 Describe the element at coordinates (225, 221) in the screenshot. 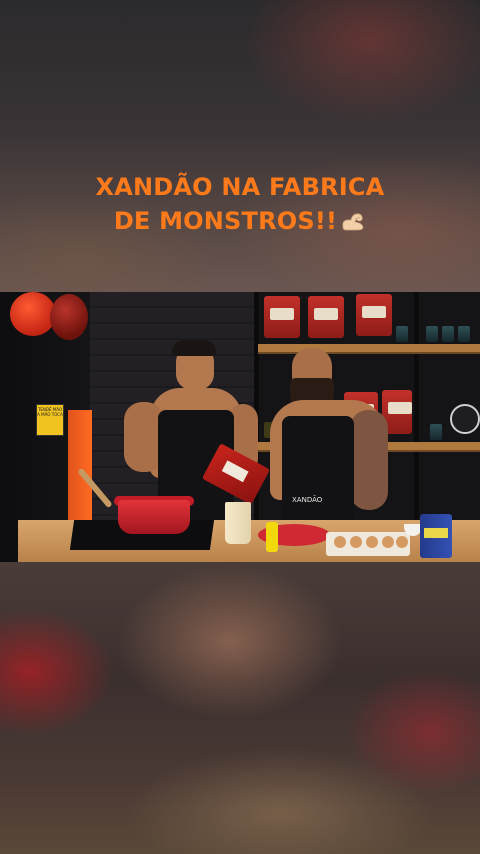

I see `caption-line-2-text: DE MONSTROS!!` at that location.